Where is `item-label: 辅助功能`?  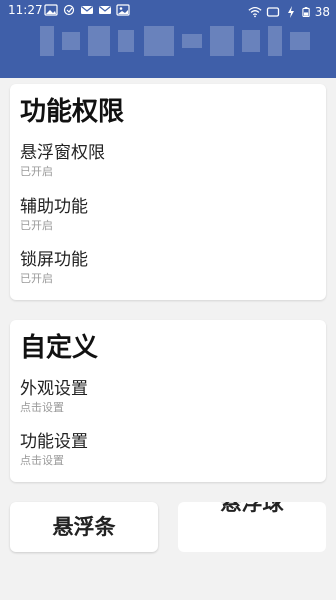 item-label: 辅助功能 is located at coordinates (54, 207).